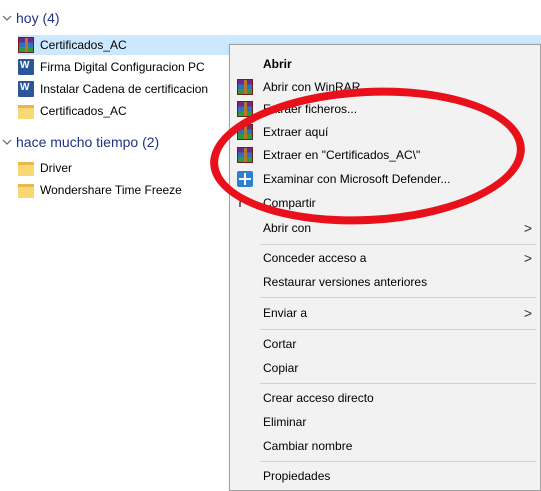  What do you see at coordinates (385, 258) in the screenshot?
I see `menu-item-conceder-acceso: Conceder acceso a >` at bounding box center [385, 258].